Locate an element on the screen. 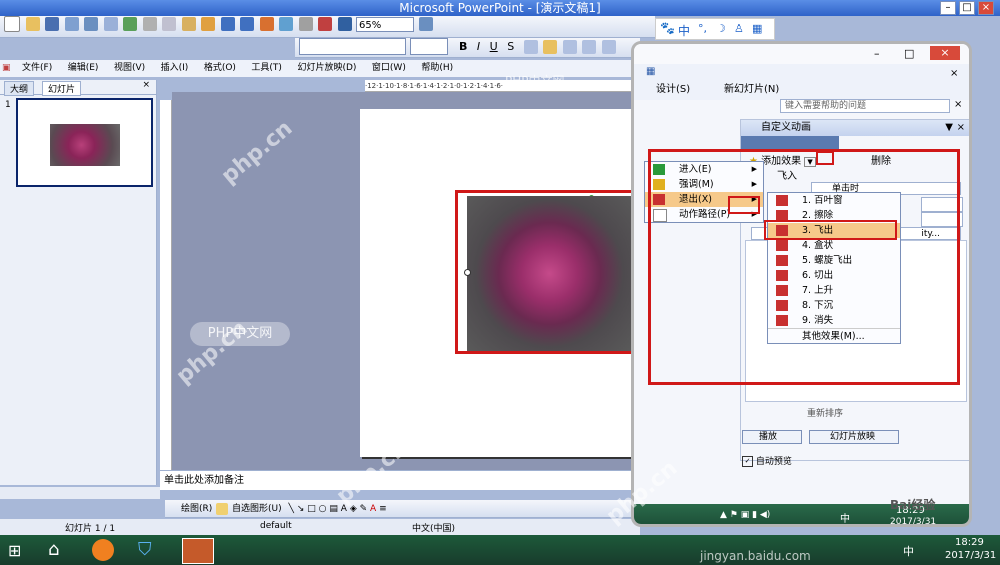 The image size is (1000, 565). color-icon is located at coordinates (325, 24).